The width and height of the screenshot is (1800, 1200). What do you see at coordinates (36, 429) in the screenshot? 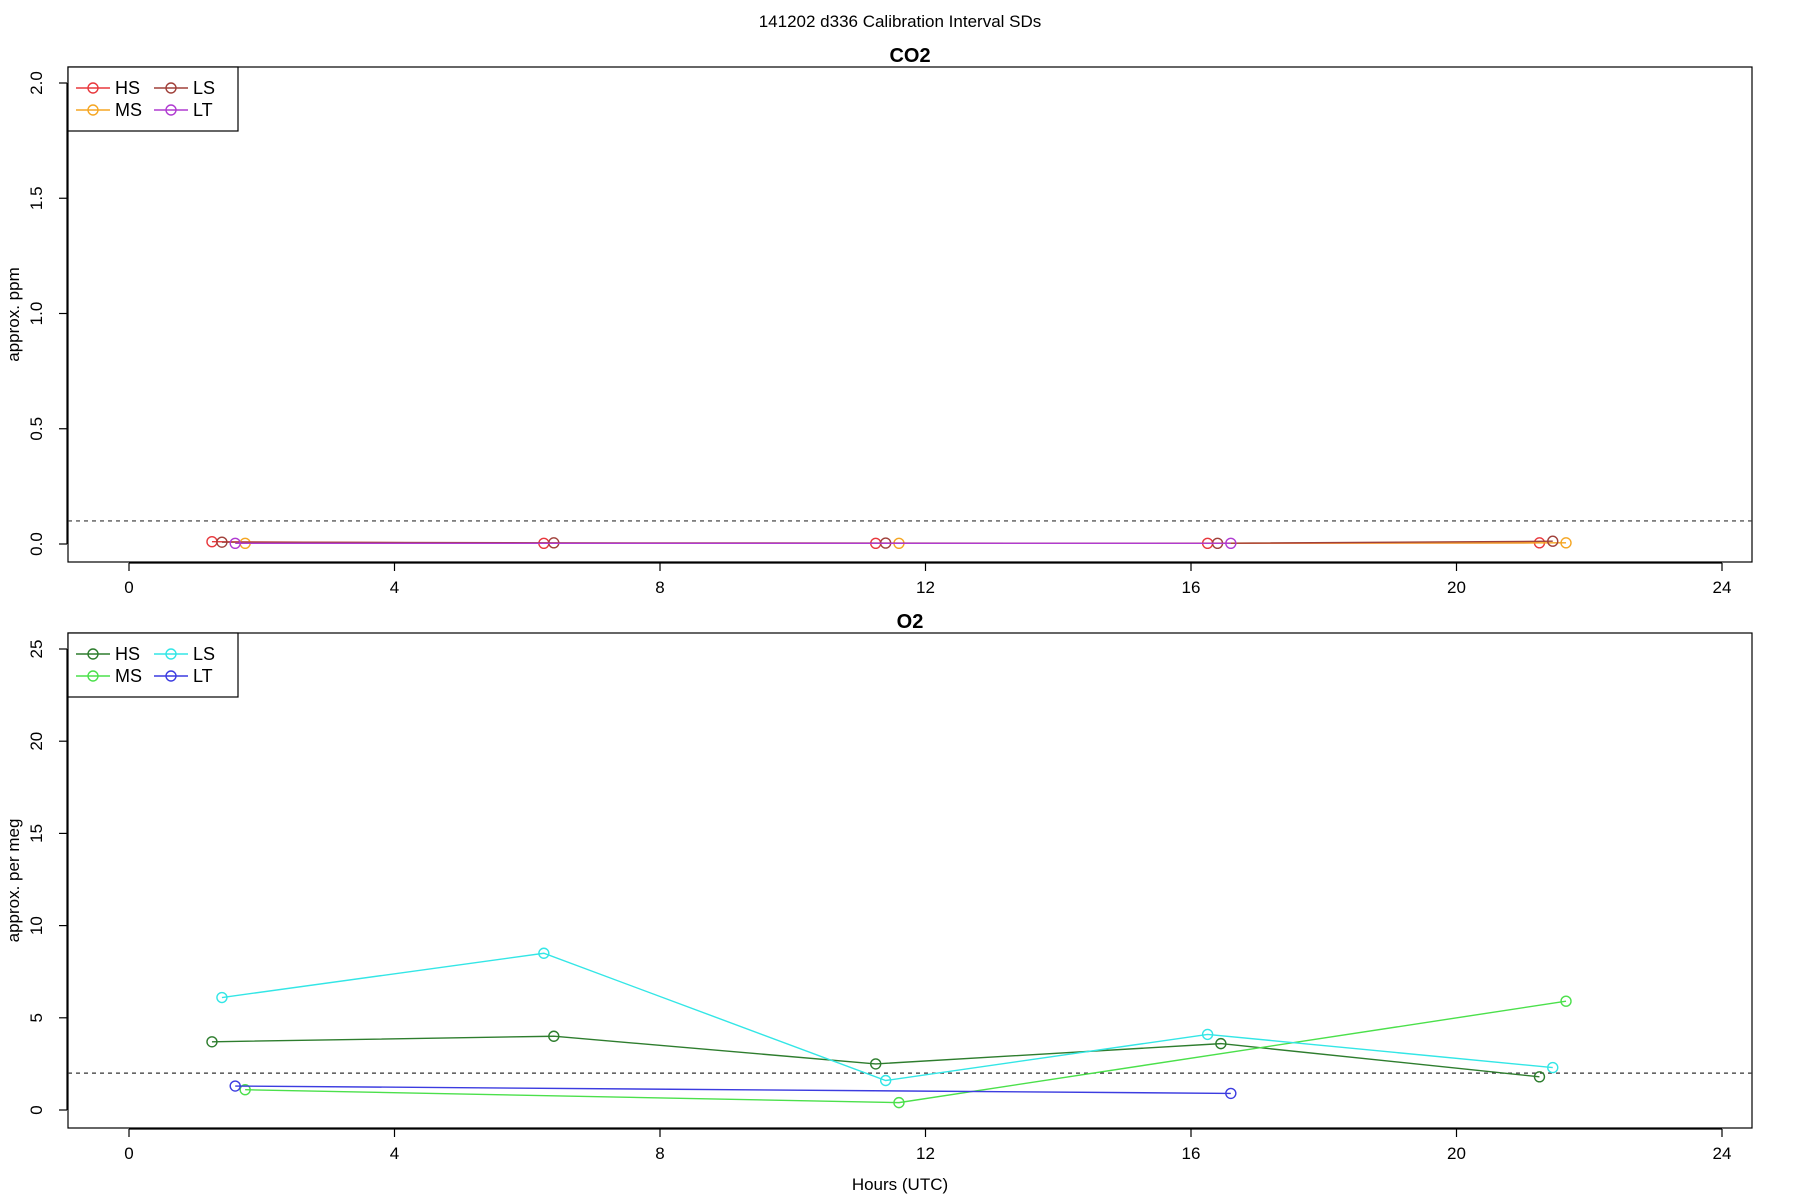
I see `y-tick-label: 0.5` at bounding box center [36, 429].